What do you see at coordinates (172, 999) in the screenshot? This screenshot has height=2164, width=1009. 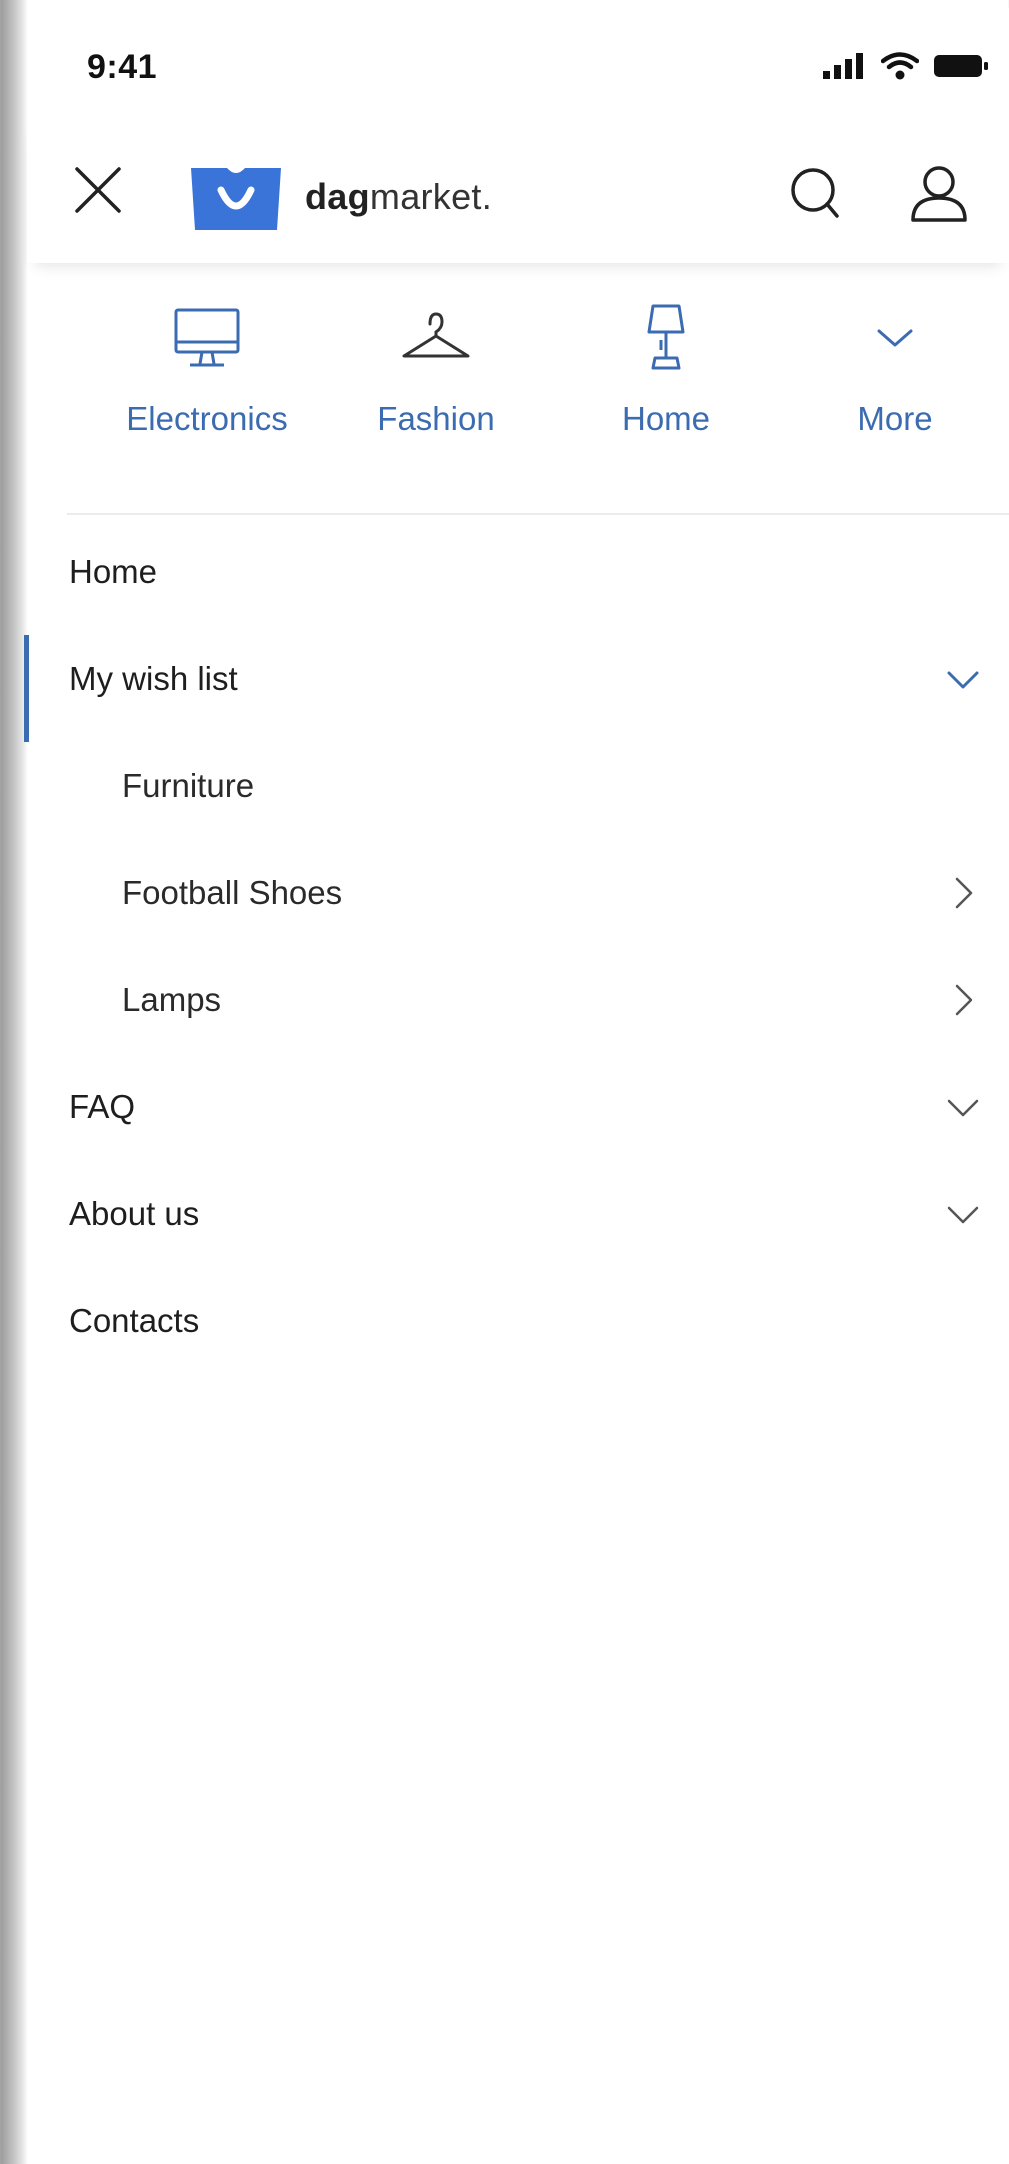 I see `menu-item-label: Lamps` at bounding box center [172, 999].